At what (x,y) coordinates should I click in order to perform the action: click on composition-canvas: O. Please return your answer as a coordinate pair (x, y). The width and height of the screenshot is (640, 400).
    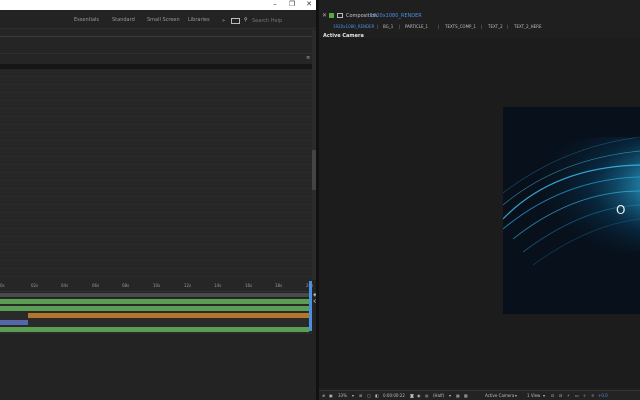
    Looking at the image, I should click on (571, 210).